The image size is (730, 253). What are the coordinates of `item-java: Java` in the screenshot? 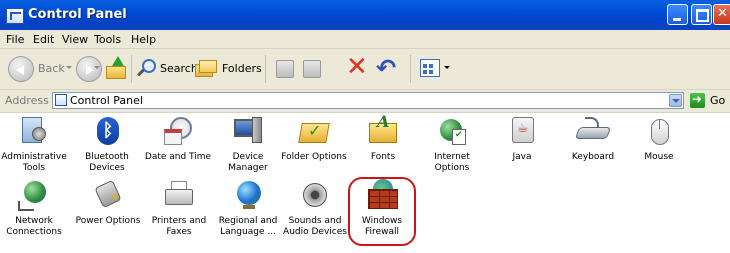 It's located at (522, 139).